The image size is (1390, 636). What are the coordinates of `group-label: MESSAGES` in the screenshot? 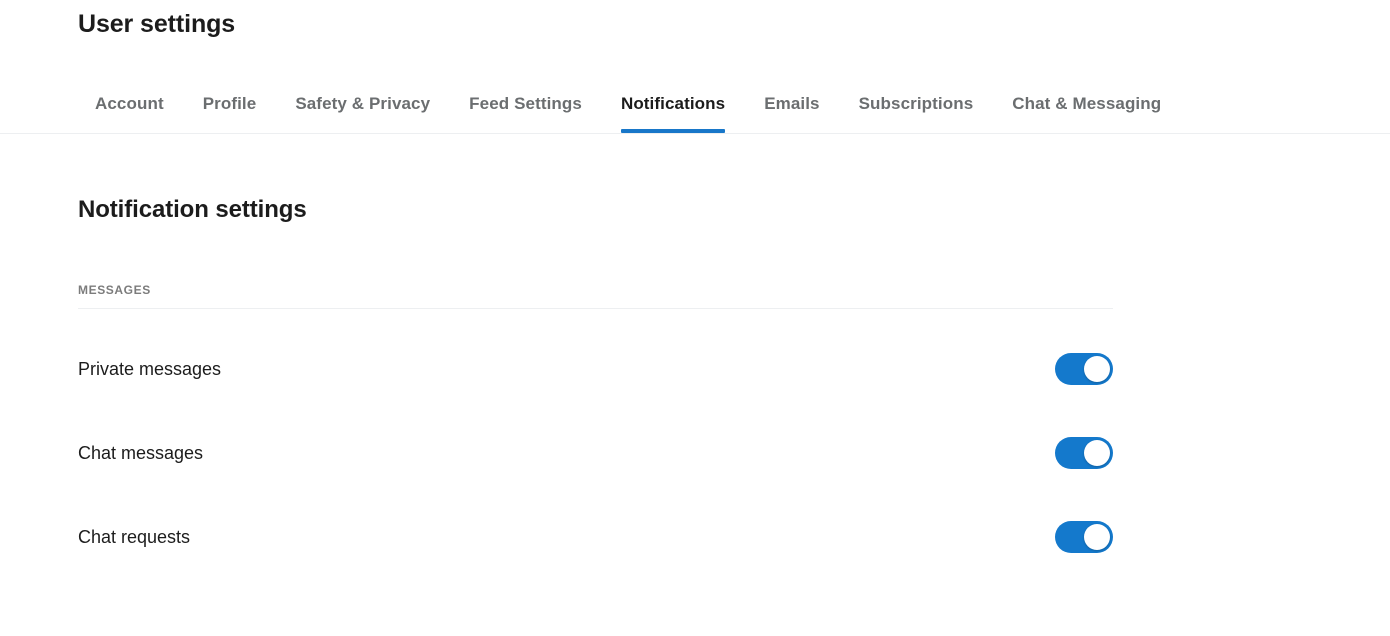 It's located at (114, 290).